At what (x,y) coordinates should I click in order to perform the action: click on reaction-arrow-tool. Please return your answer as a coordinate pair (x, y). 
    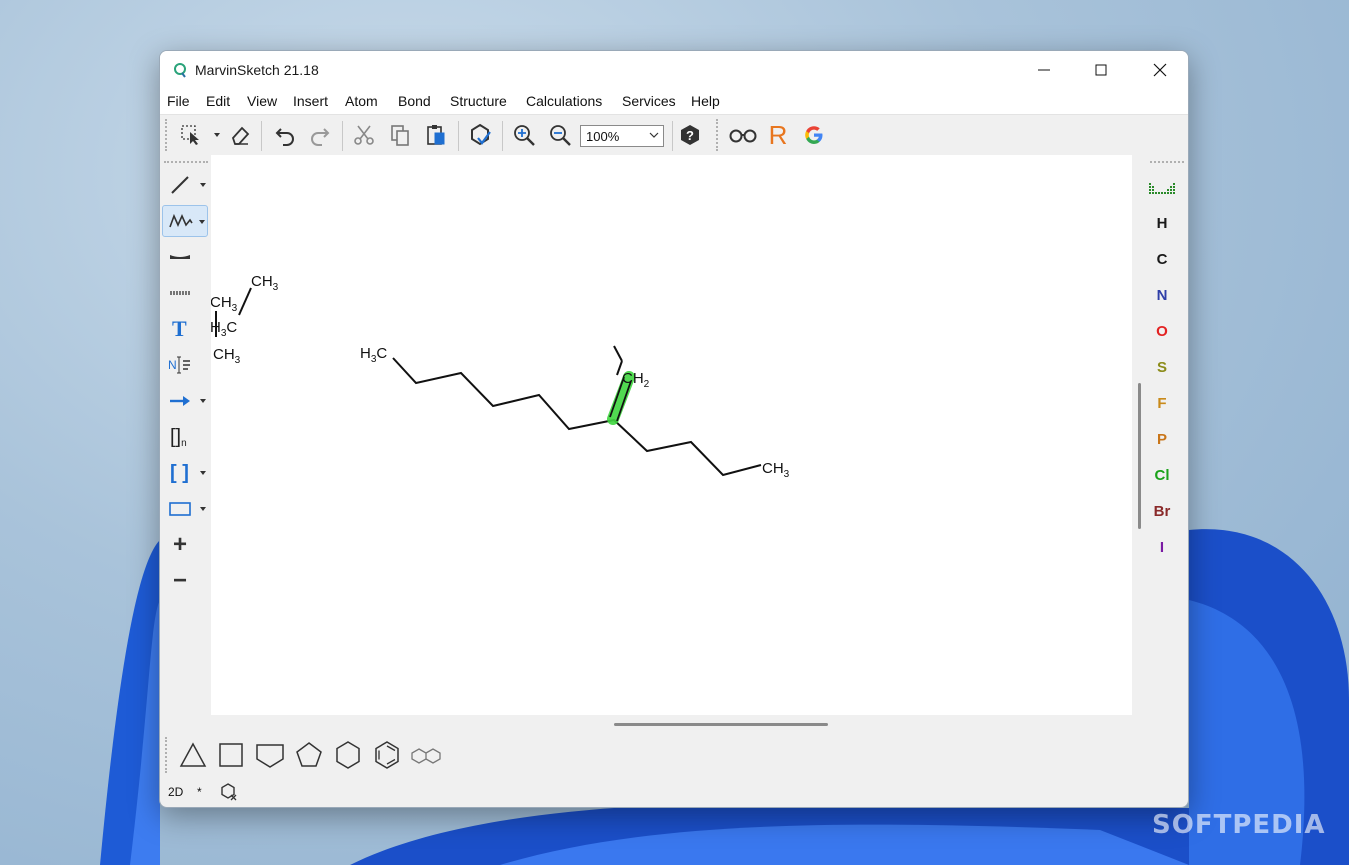
    Looking at the image, I should click on (185, 401).